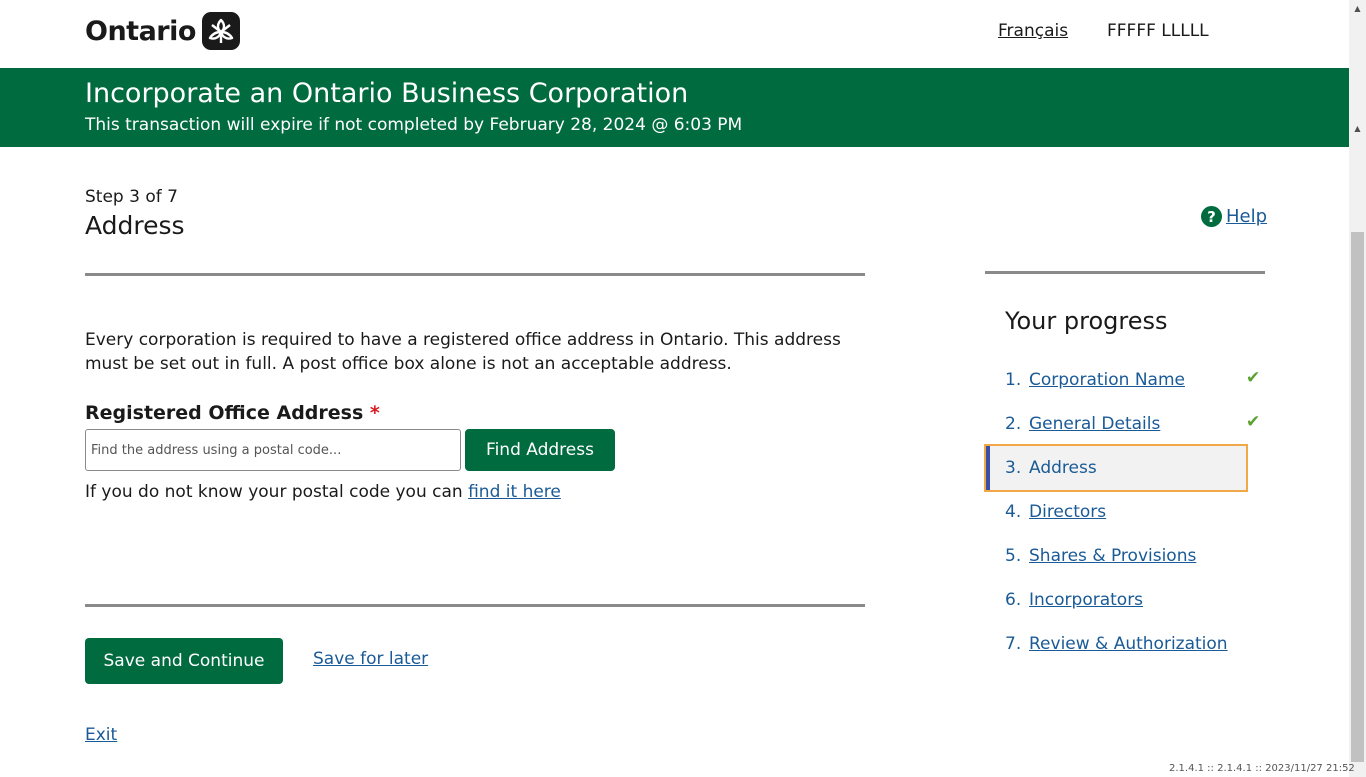 This screenshot has width=1366, height=777. What do you see at coordinates (1113, 556) in the screenshot?
I see `progress-item-label: Shares & Provisions` at bounding box center [1113, 556].